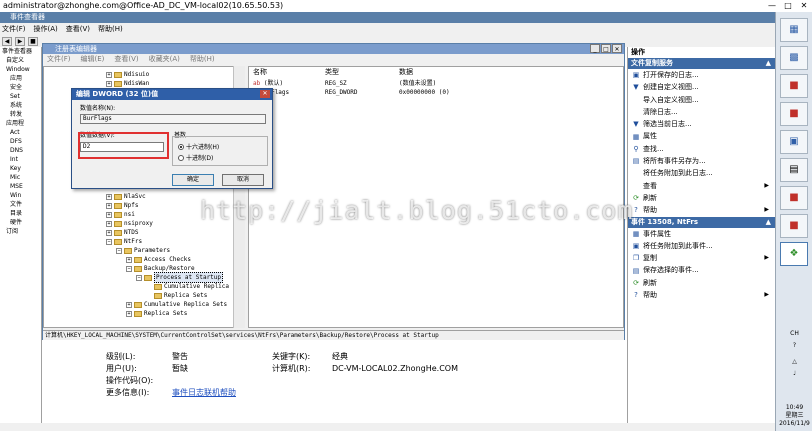 The image size is (812, 431). Describe the element at coordinates (7, 41) in the screenshot. I see `back-icon: ◀` at that location.